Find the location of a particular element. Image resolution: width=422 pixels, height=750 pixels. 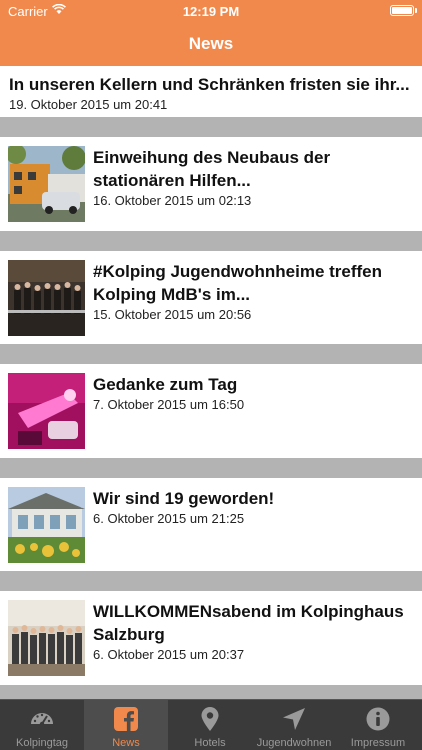

news-item-text: Gedanke zum Tag 7. Oktober 2015 um 16:50 is located at coordinates (253, 392).